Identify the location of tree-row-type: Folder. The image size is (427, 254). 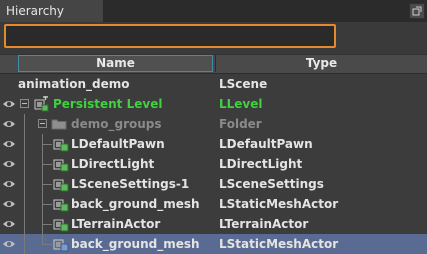
(240, 124).